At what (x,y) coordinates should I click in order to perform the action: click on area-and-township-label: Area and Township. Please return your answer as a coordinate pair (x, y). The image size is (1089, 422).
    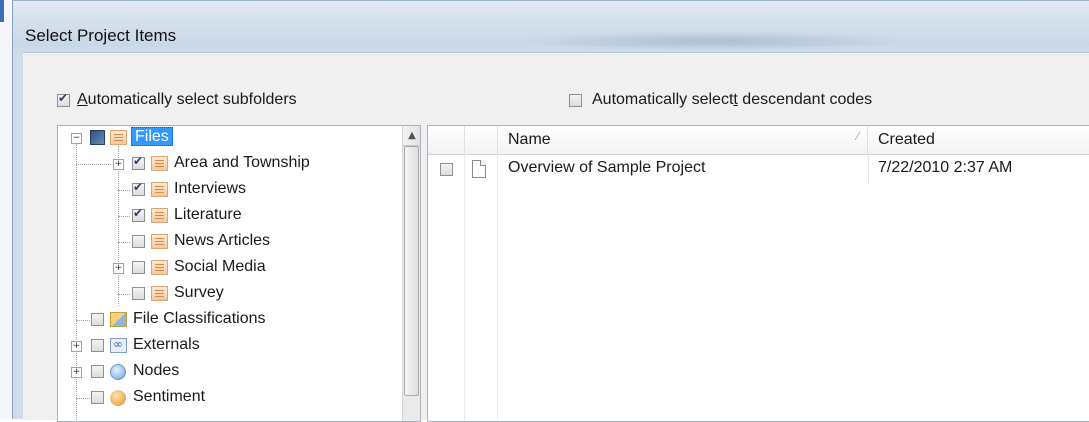
    Looking at the image, I should click on (242, 163).